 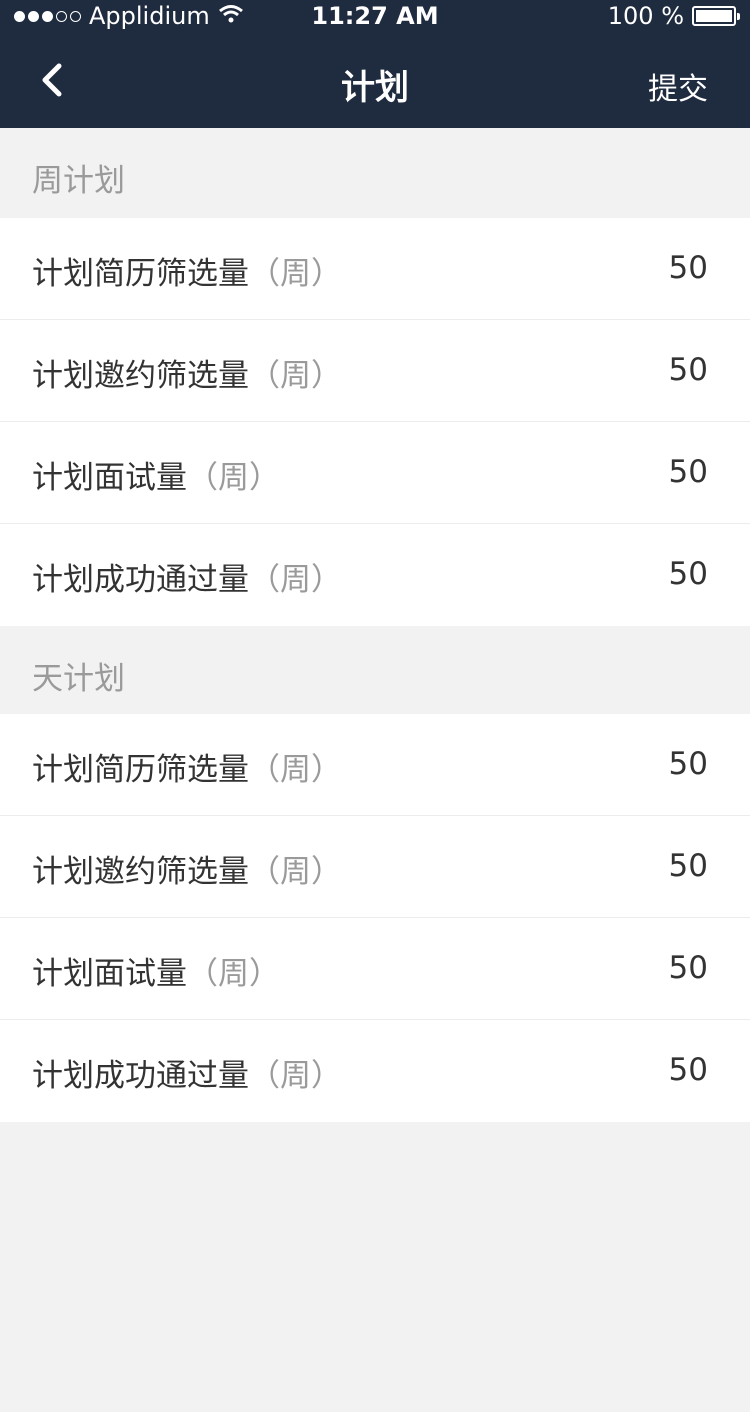 I want to click on submit-button: 提交, so click(x=678, y=86).